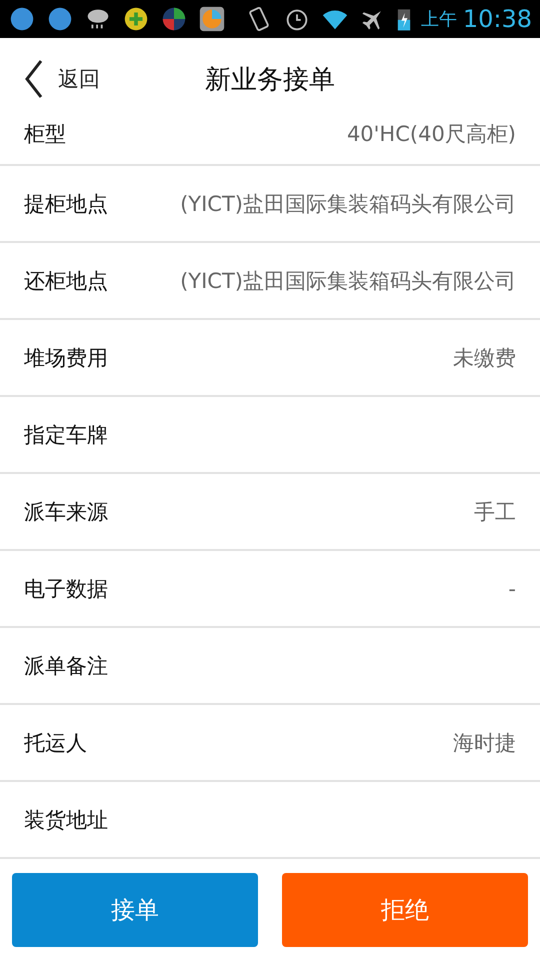  Describe the element at coordinates (512, 588) in the screenshot. I see `field-value: -` at that location.